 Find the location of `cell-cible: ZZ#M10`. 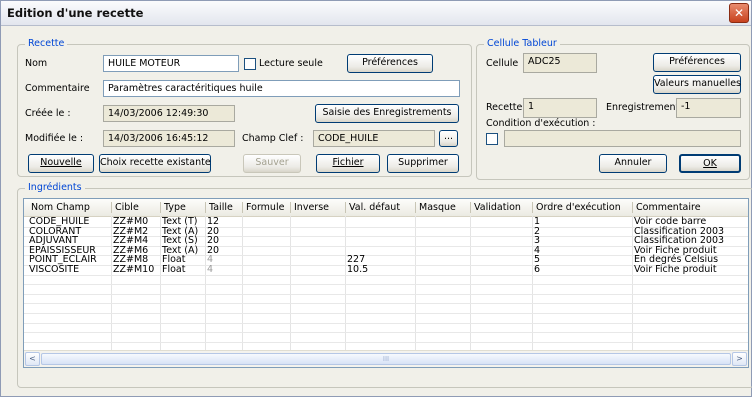

cell-cible: ZZ#M10 is located at coordinates (133, 270).